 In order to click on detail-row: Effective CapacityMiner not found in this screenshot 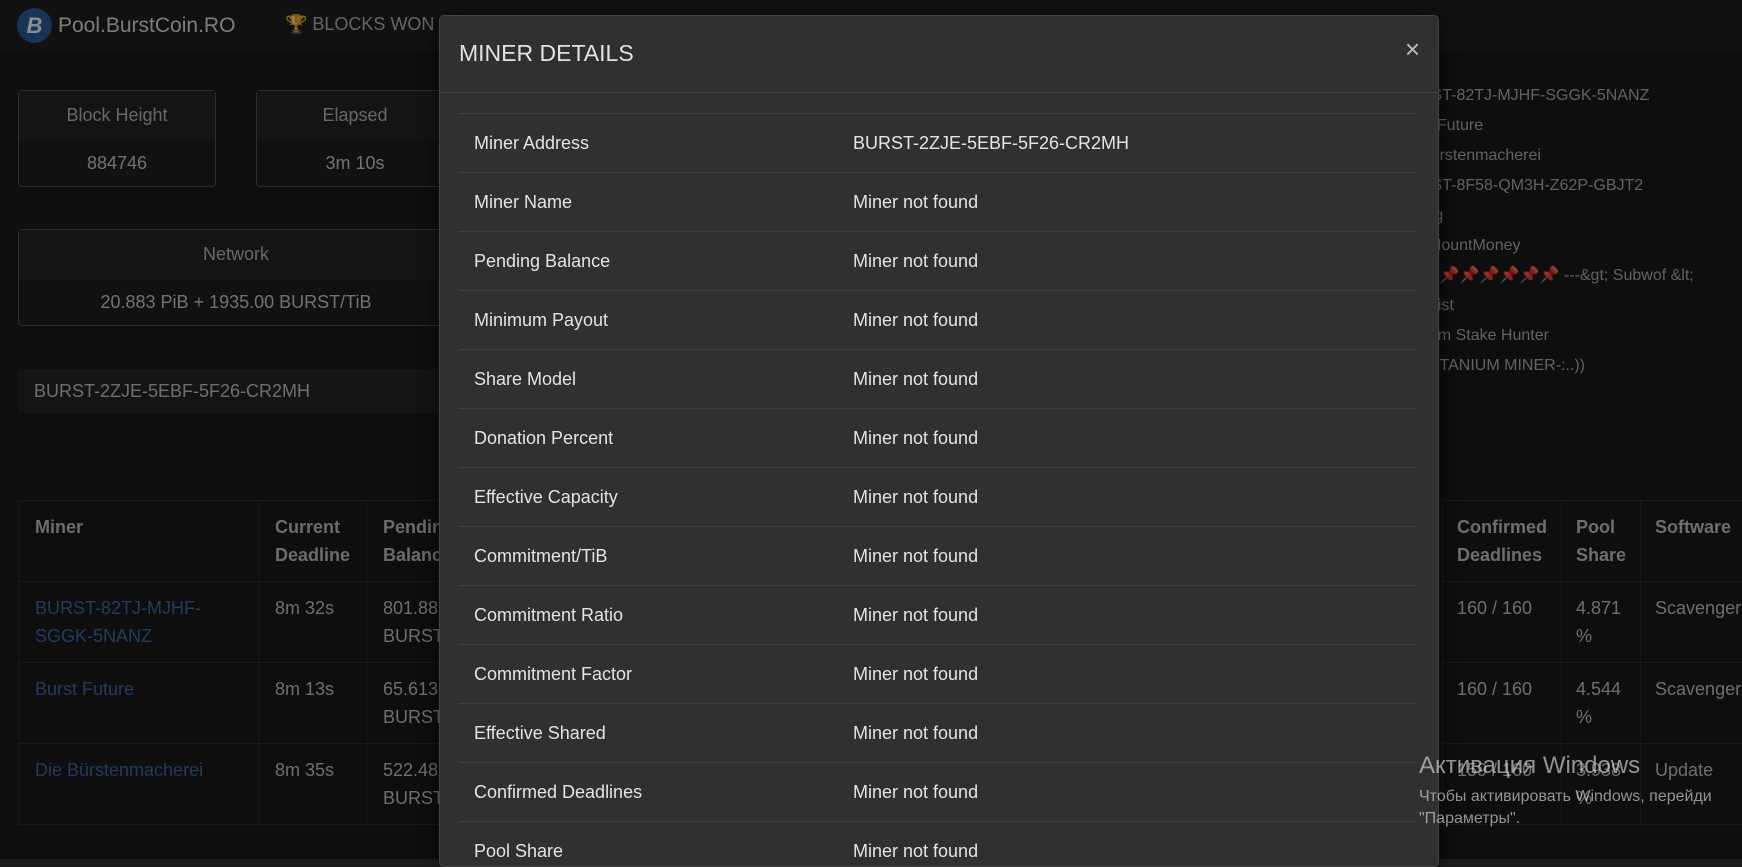, I will do `click(937, 497)`.